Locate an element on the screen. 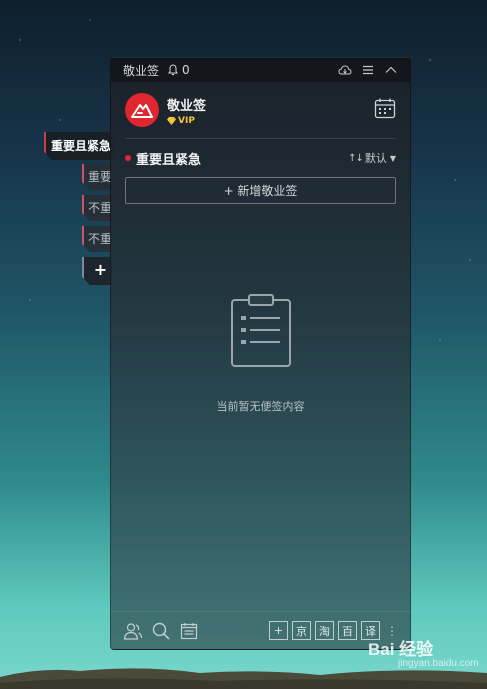 The width and height of the screenshot is (487, 689). clipboard-icon is located at coordinates (260, 330).